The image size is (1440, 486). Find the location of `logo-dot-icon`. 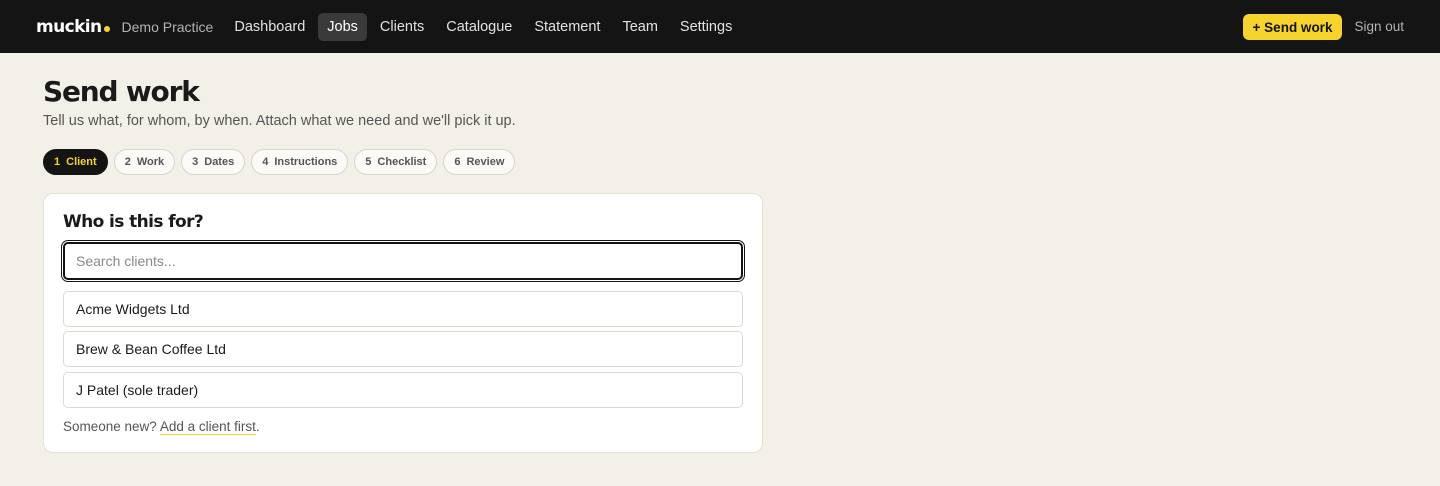

logo-dot-icon is located at coordinates (106, 28).